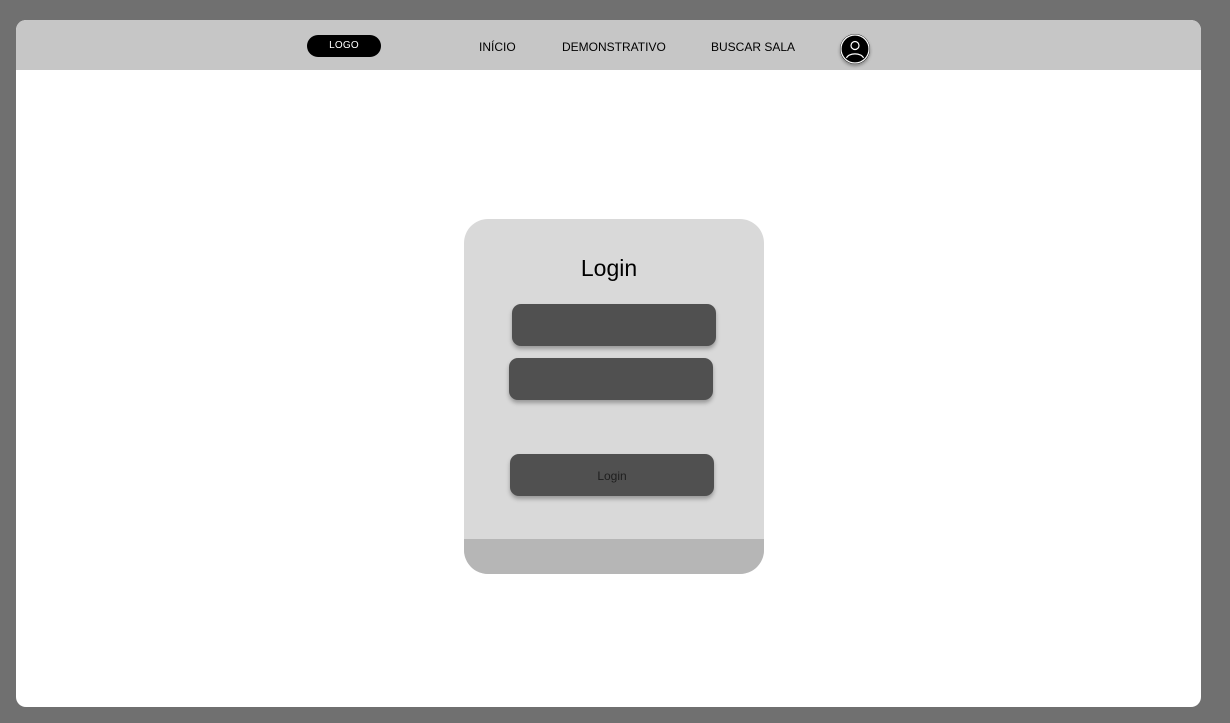 This screenshot has width=1230, height=723. I want to click on username-field, so click(614, 325).